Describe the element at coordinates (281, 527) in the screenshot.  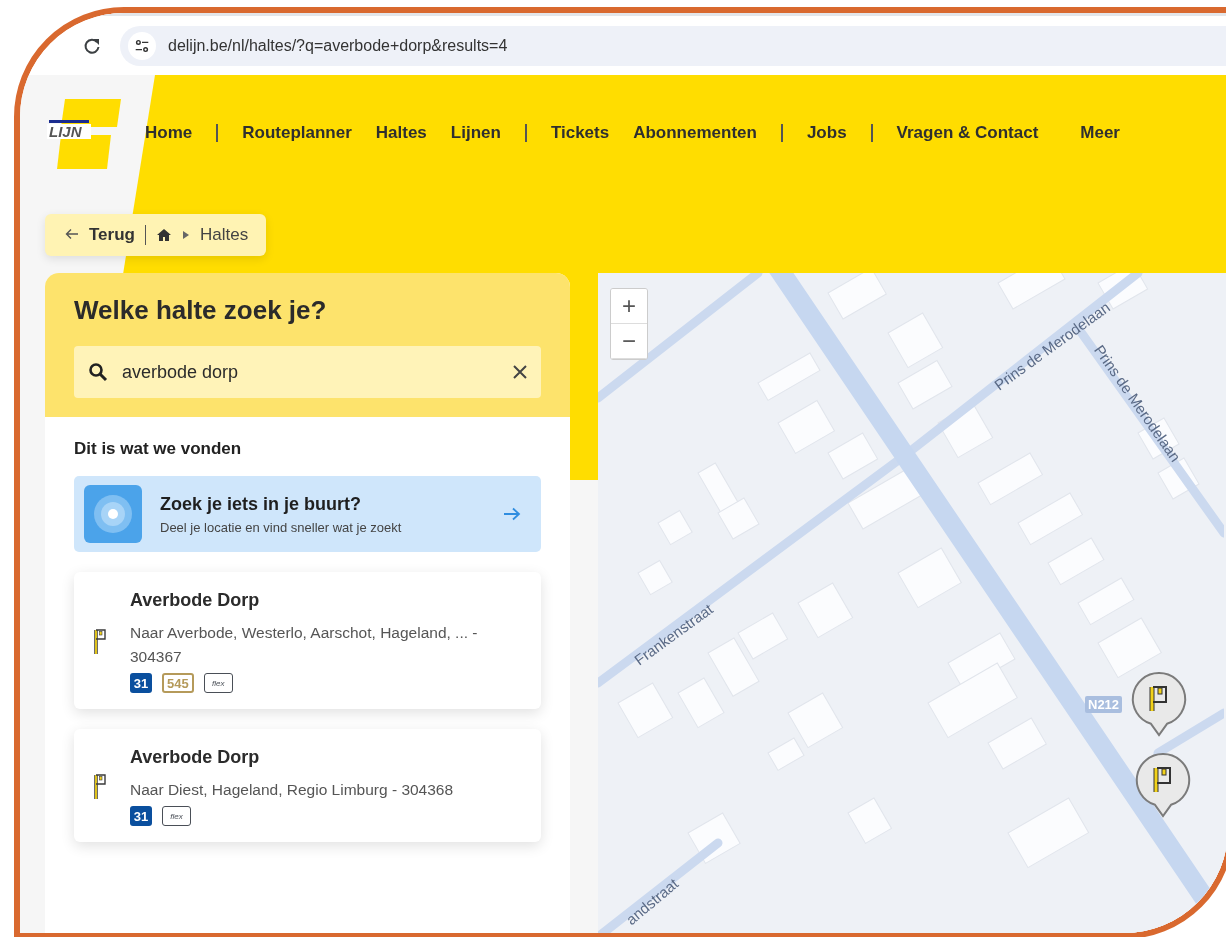
I see `nearby-subtitle: Deel je locatie en vind sneller wat je zoekt` at that location.